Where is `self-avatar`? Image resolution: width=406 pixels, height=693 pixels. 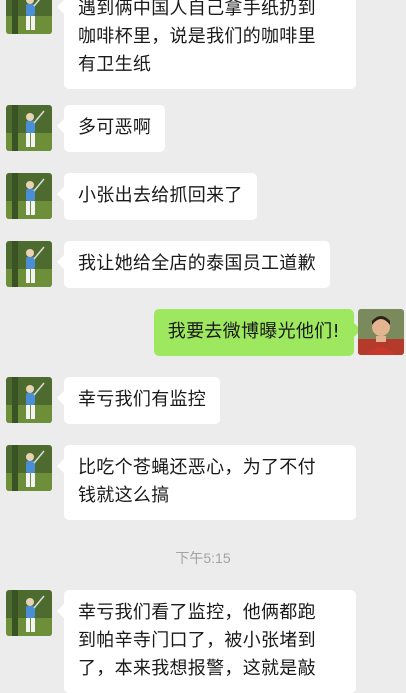
self-avatar is located at coordinates (381, 332).